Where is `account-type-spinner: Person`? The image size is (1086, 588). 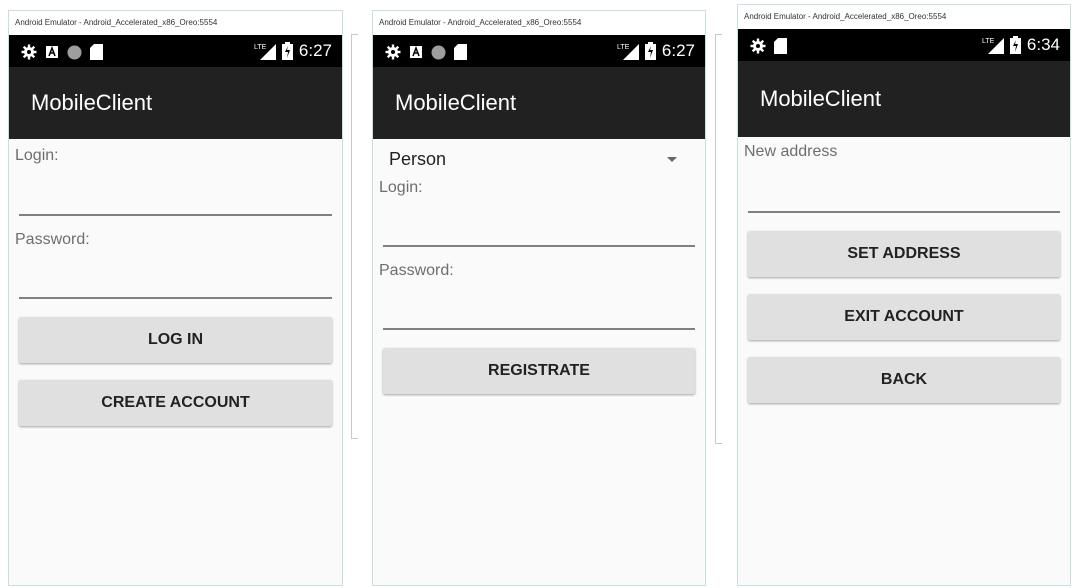
account-type-spinner: Person is located at coordinates (538, 161).